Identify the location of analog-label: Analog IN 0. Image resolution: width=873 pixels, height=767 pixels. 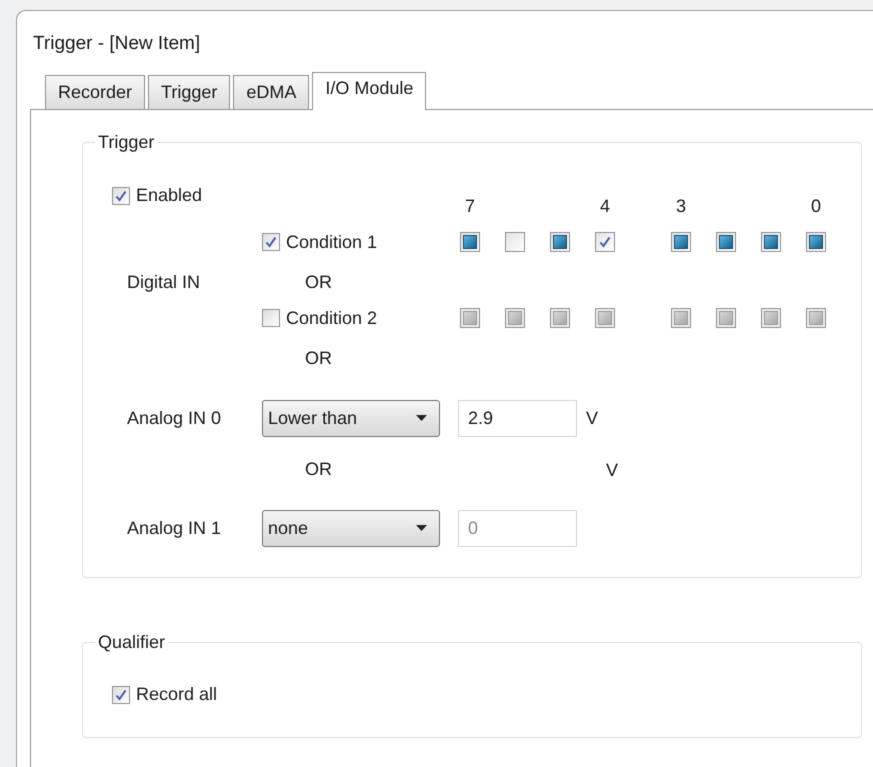
(174, 418).